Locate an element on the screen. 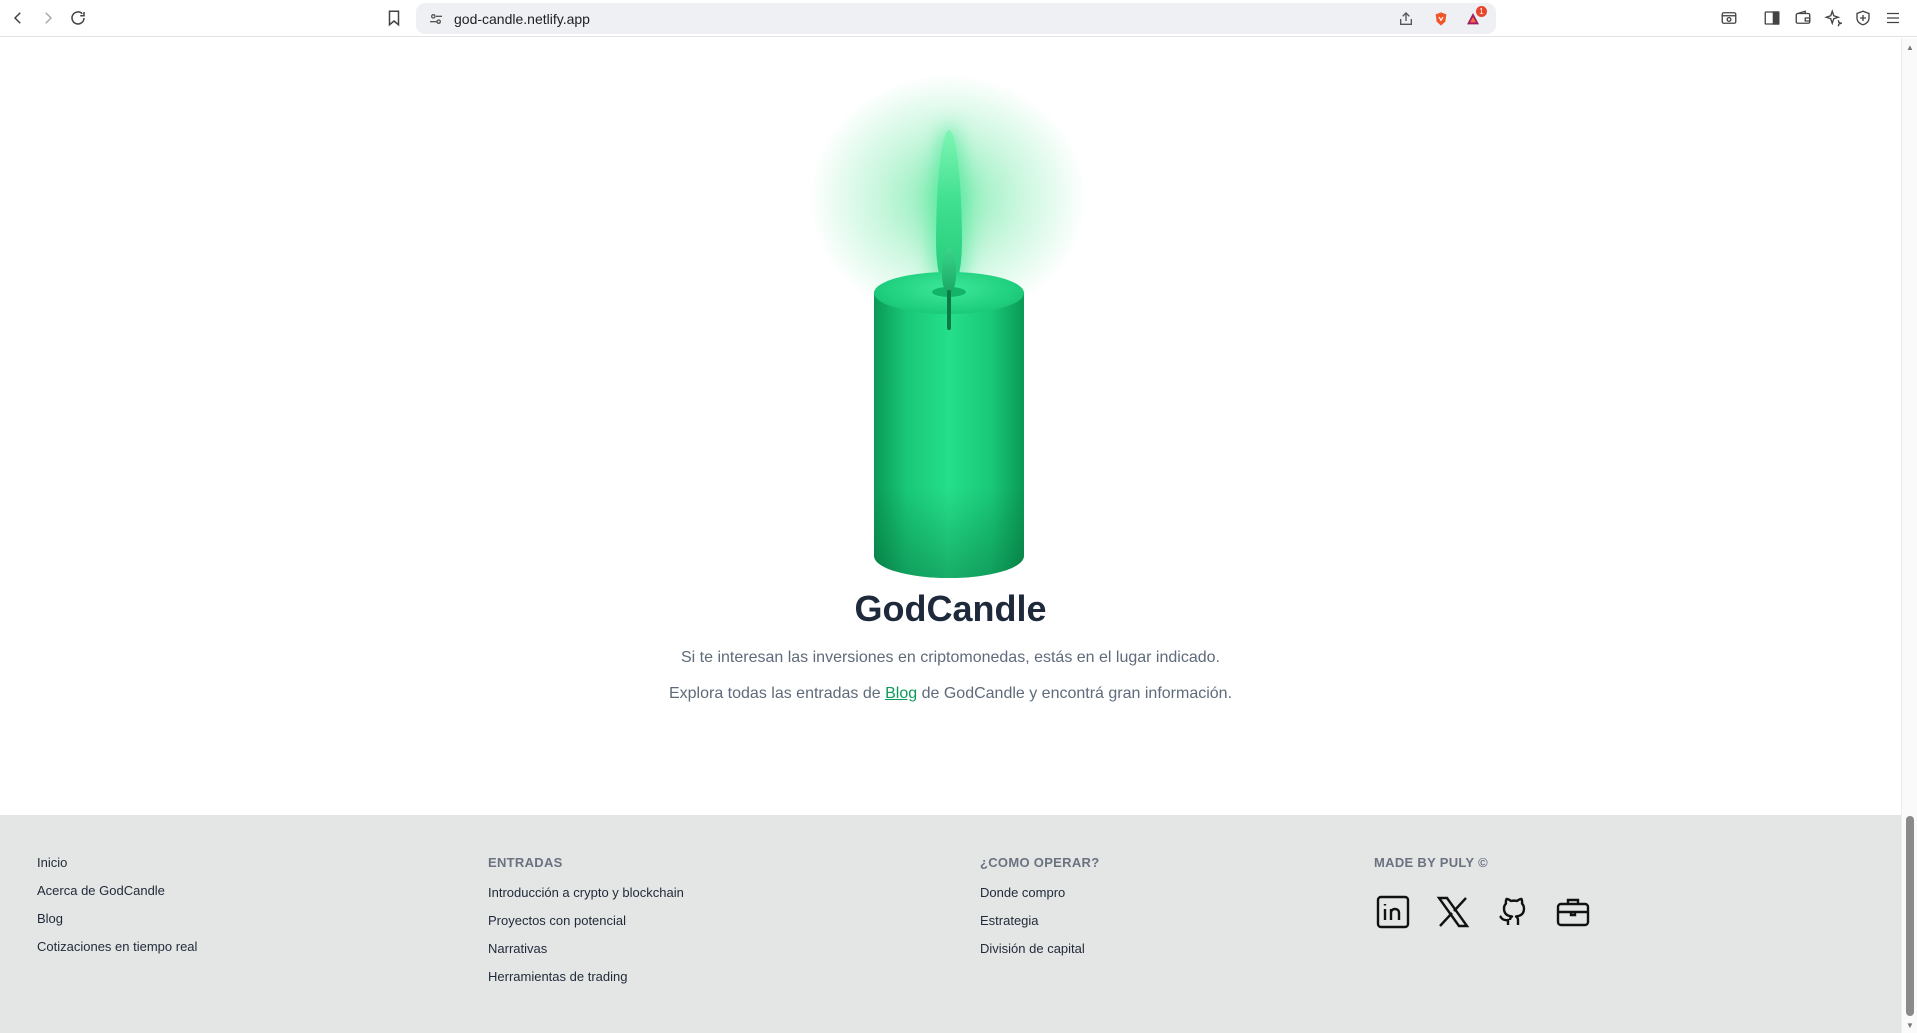 The image size is (1917, 1033). shield-icon is located at coordinates (1863, 18).